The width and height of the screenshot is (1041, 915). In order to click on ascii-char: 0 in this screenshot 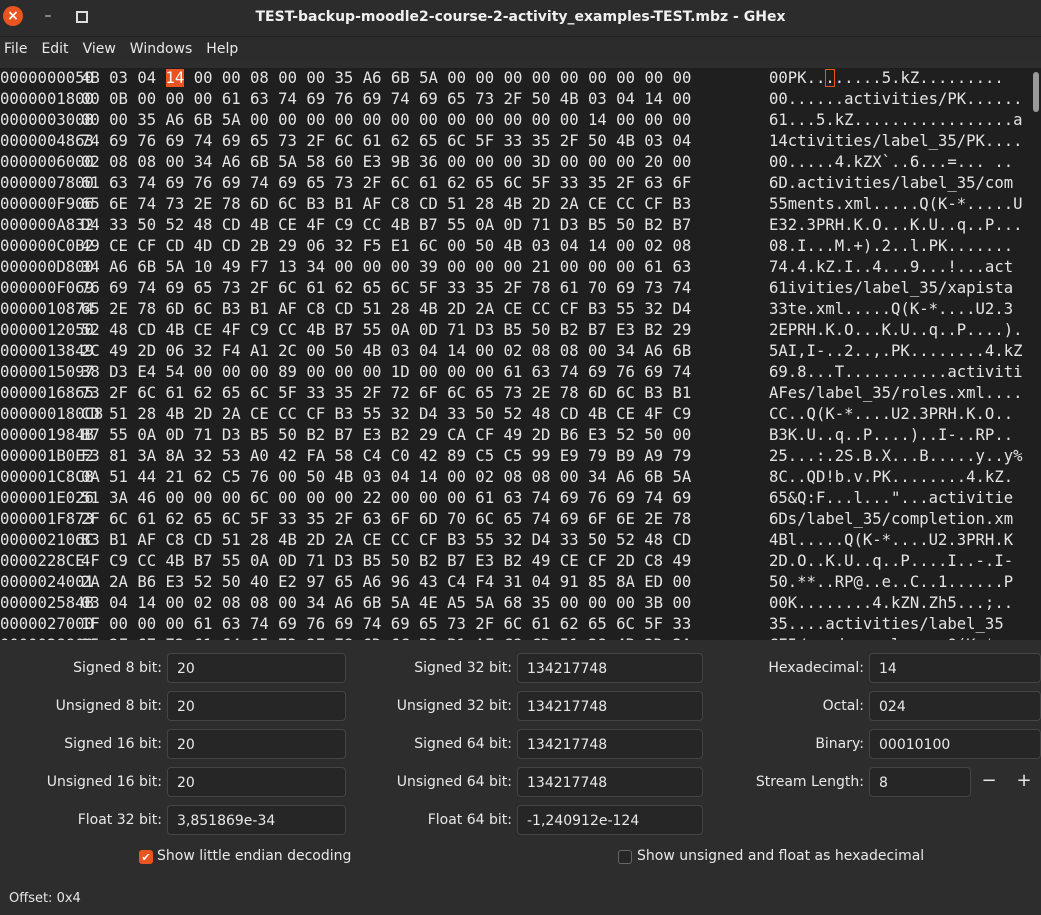, I will do `click(782, 78)`.